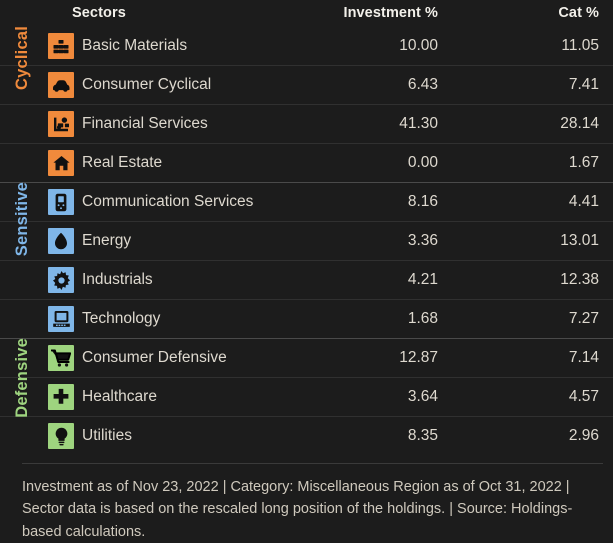  What do you see at coordinates (422, 318) in the screenshot?
I see `investment-percent-value: 1.68` at bounding box center [422, 318].